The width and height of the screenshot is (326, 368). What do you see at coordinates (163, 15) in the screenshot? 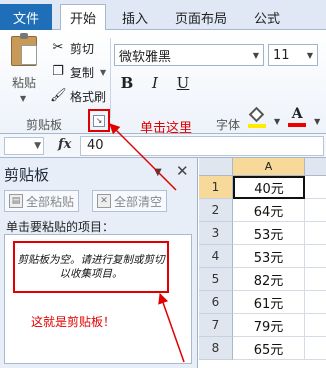
I see `ribbon-tab-bar: 文件 开始 插入 页面布局 公式` at bounding box center [163, 15].